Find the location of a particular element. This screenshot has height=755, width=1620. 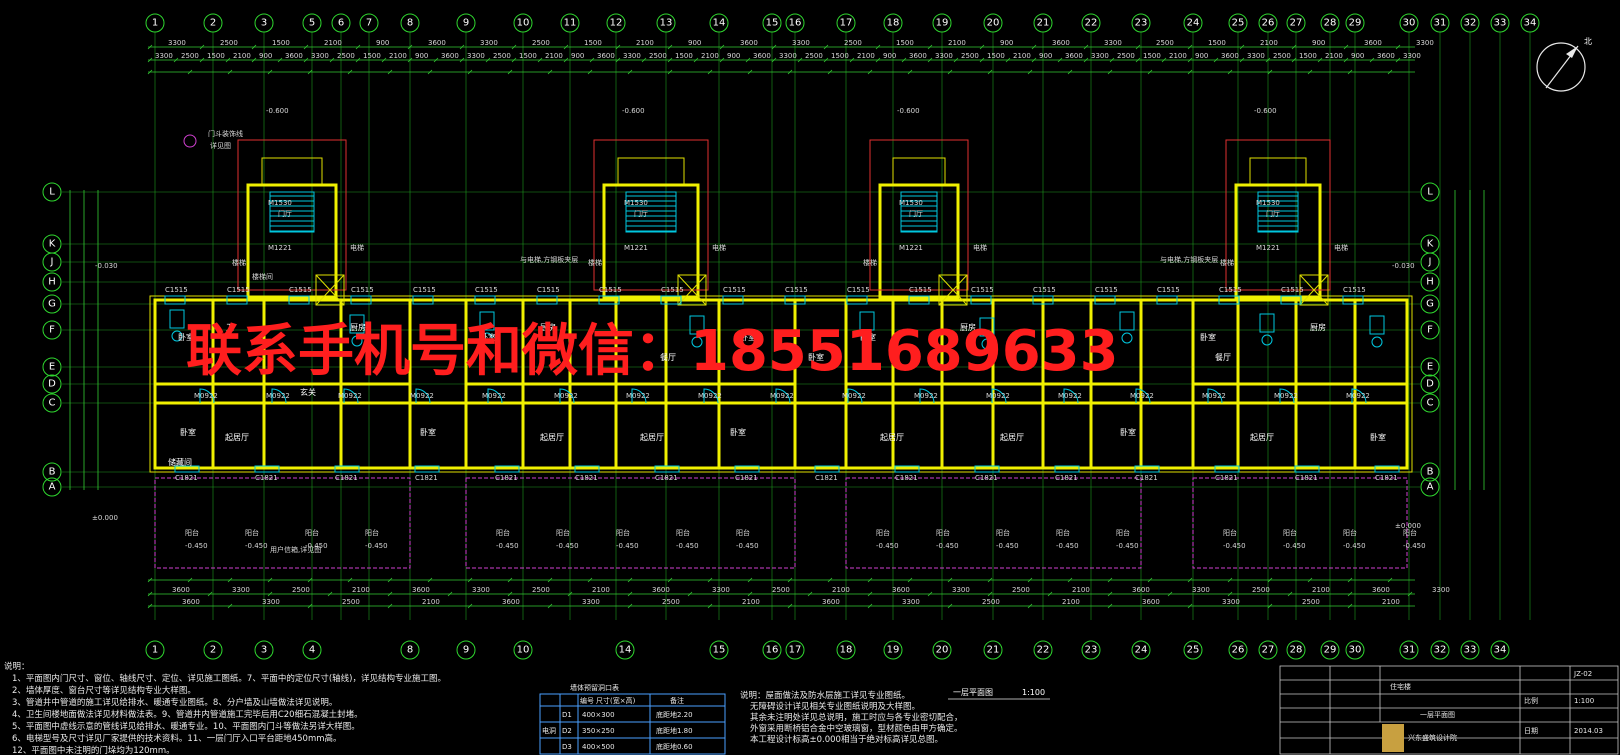

mid-note-line: 说明：屋面做法及防水层施工详见专业图纸。 is located at coordinates (825, 695).